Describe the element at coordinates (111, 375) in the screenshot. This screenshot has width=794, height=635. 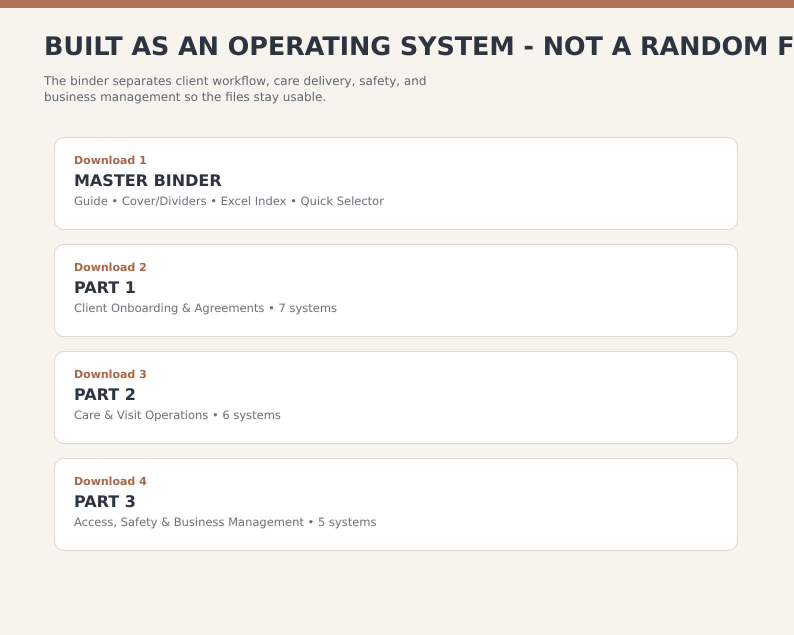
I see `download-label: Download 3` at that location.